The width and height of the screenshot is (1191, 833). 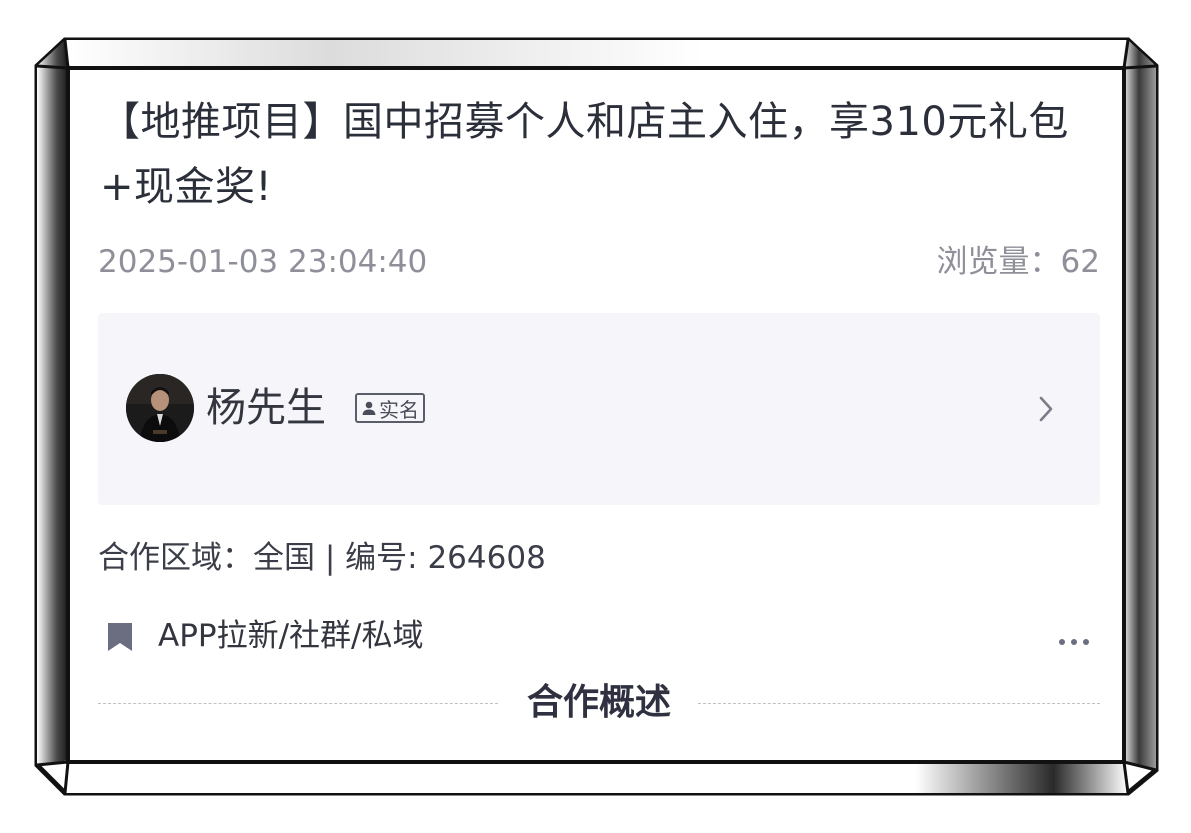 What do you see at coordinates (1074, 640) in the screenshot?
I see `more-dots-icon` at bounding box center [1074, 640].